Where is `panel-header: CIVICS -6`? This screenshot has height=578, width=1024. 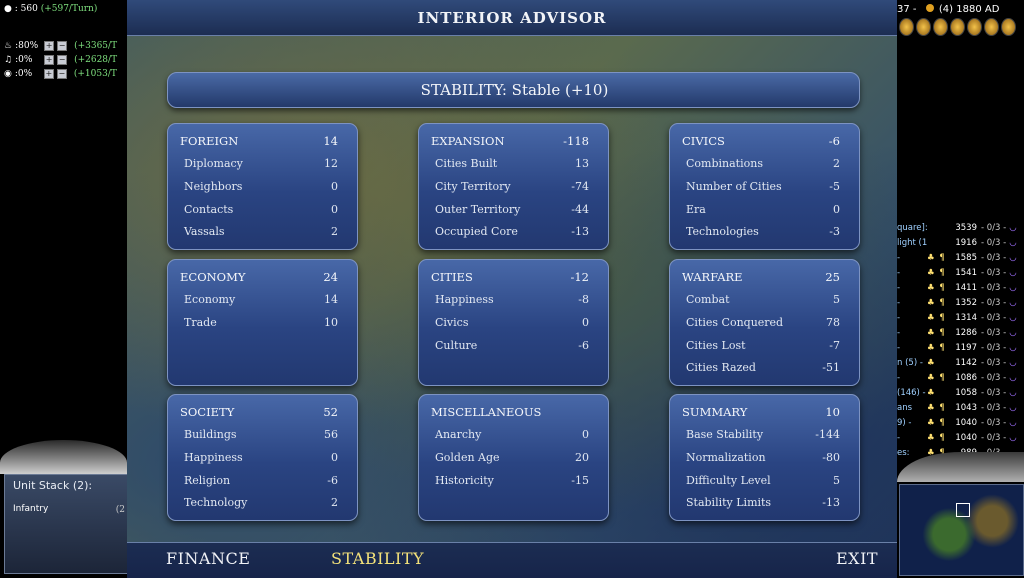
panel-header: CIVICS -6 is located at coordinates (761, 141).